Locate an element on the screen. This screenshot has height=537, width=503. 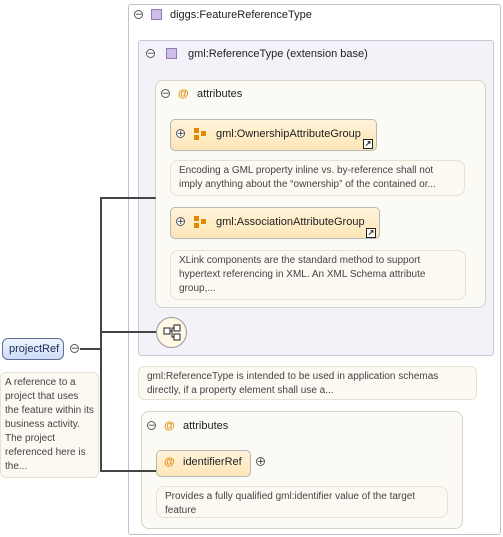
association-group-expand-toggle: + is located at coordinates (180, 222).